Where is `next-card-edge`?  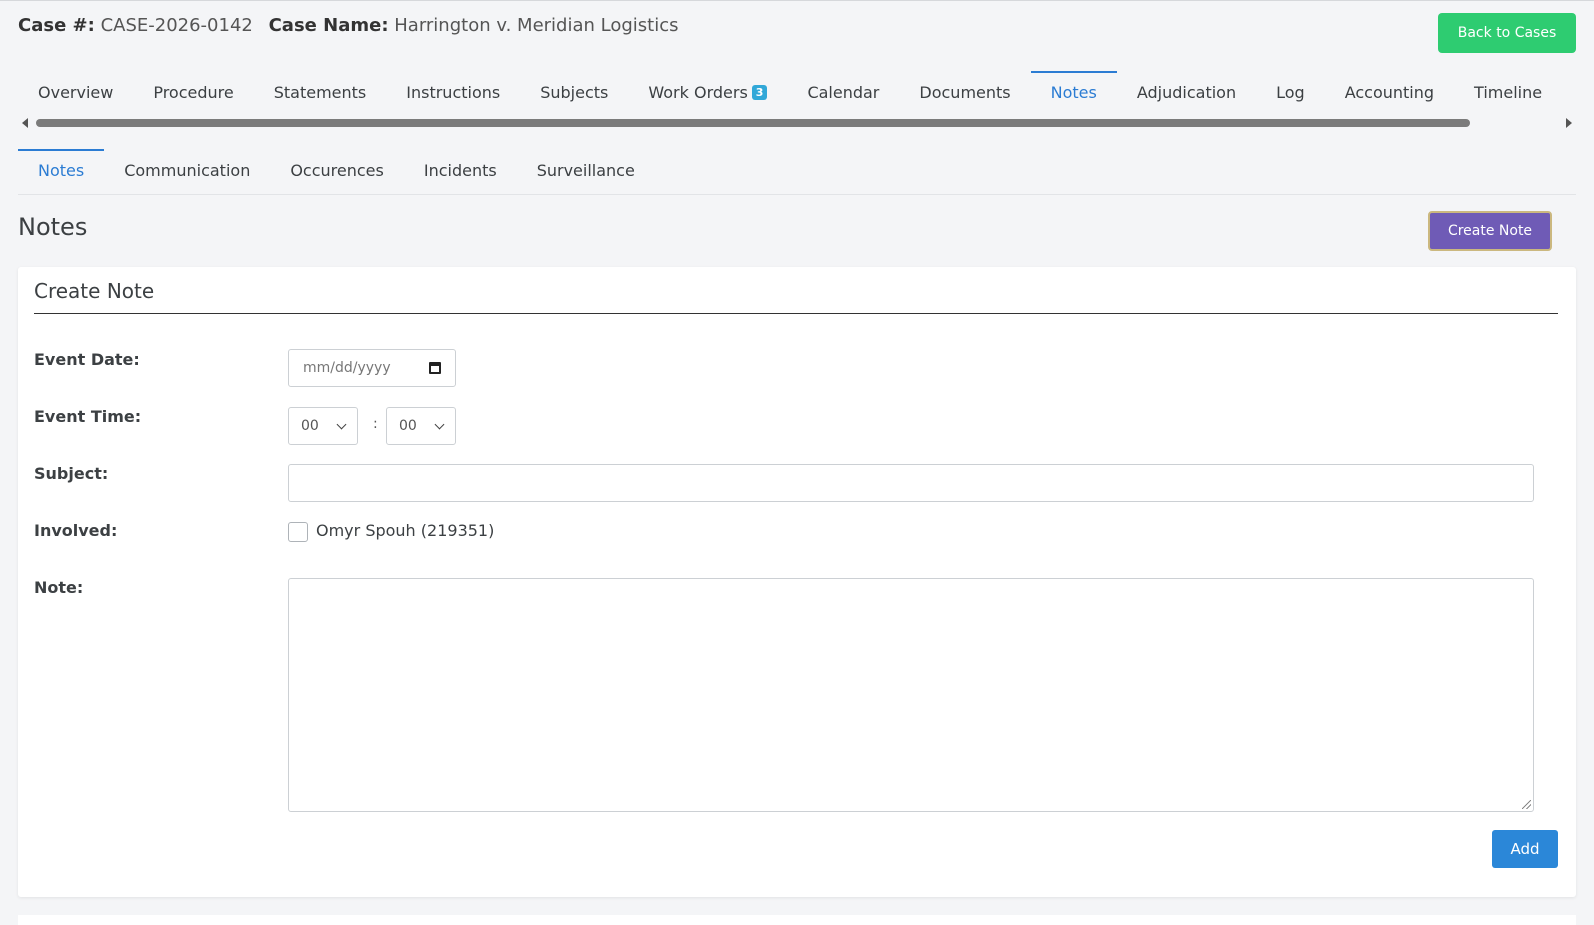
next-card-edge is located at coordinates (797, 920).